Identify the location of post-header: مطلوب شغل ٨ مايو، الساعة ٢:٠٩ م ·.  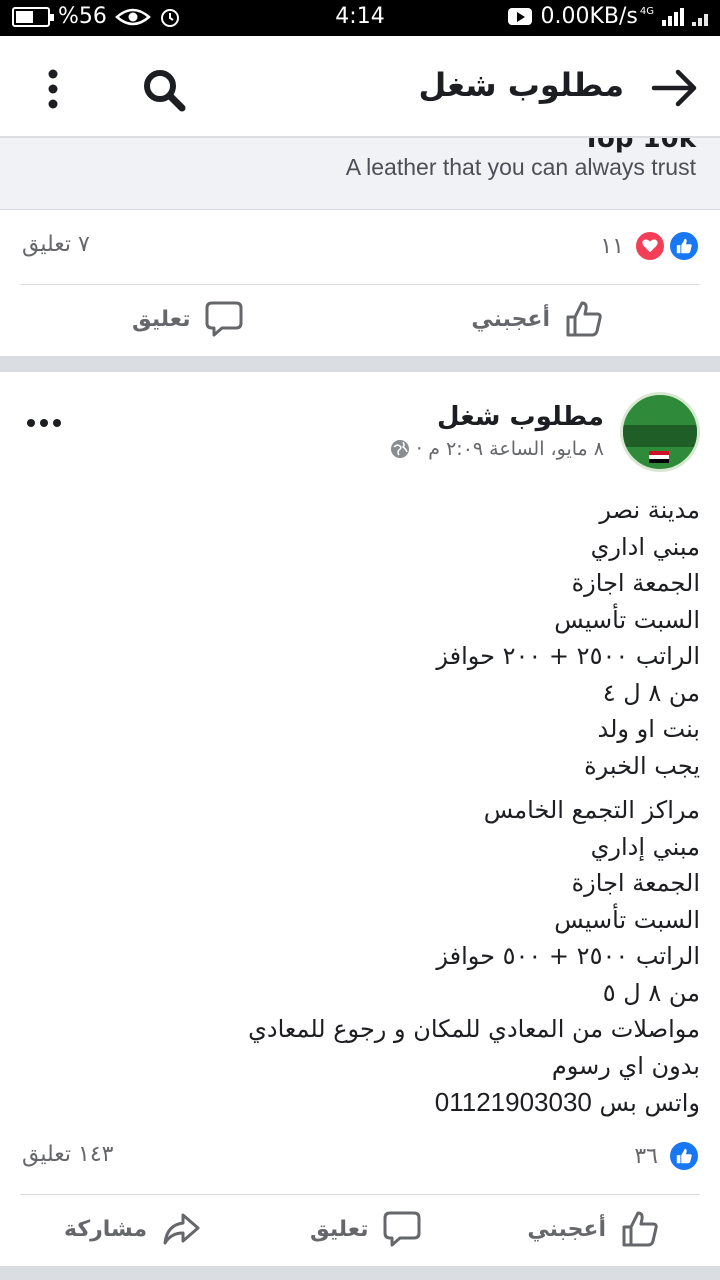
(360, 427).